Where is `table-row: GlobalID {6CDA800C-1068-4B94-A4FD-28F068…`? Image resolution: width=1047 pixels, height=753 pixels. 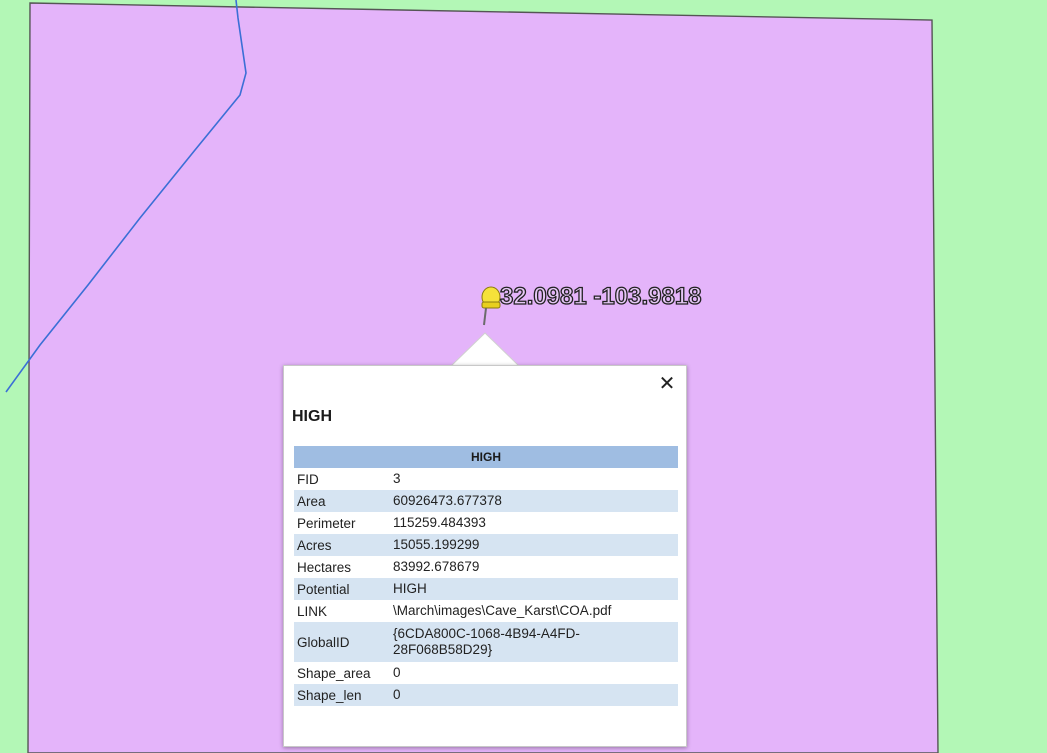
table-row: GlobalID {6CDA800C-1068-4B94-A4FD-28F068… is located at coordinates (486, 642).